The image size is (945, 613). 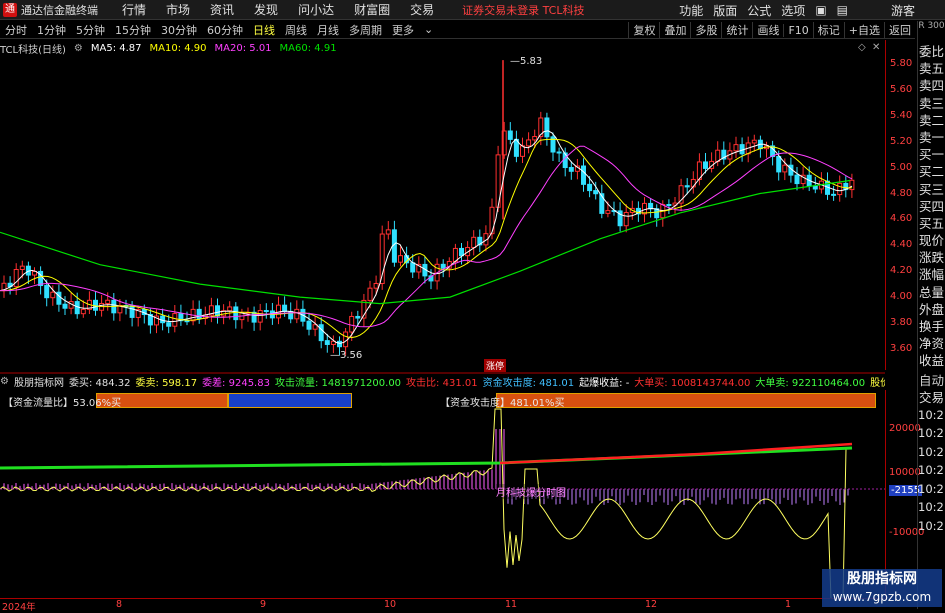 What do you see at coordinates (643, 30) in the screenshot?
I see `tool-fuquan: 复权` at bounding box center [643, 30].